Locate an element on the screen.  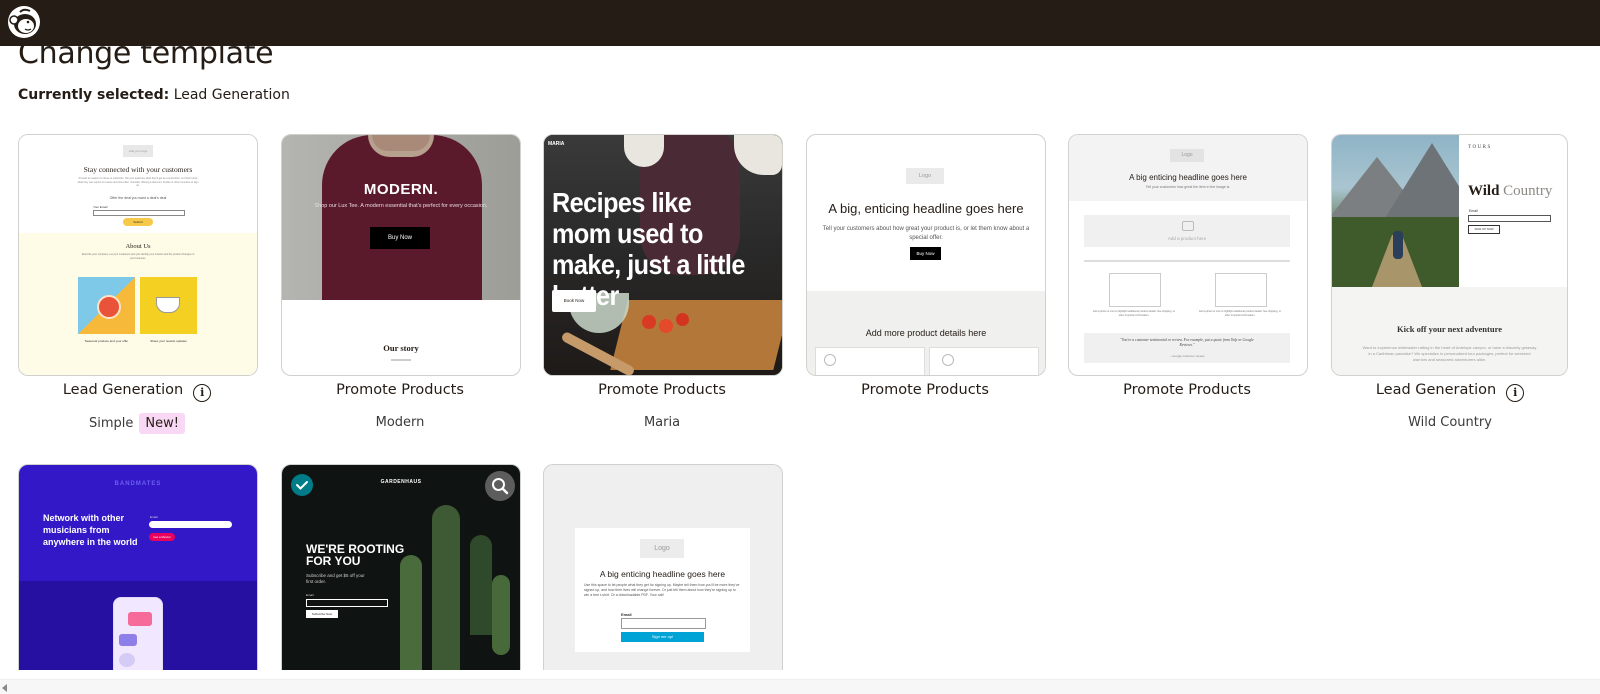
magnify-preview-icon is located at coordinates (500, 486).